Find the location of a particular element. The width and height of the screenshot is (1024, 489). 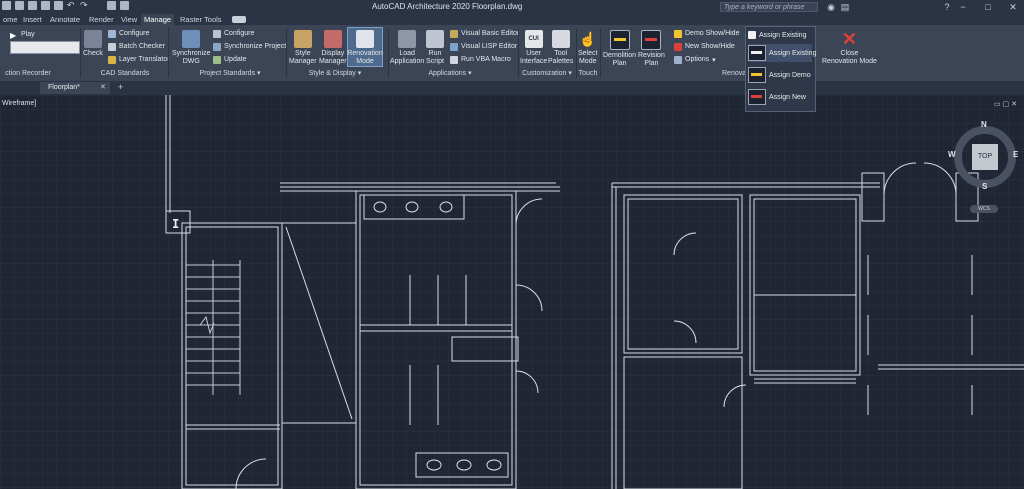

visual-lisp-editor-button: Visual LISP Editor is located at coordinates (483, 46).